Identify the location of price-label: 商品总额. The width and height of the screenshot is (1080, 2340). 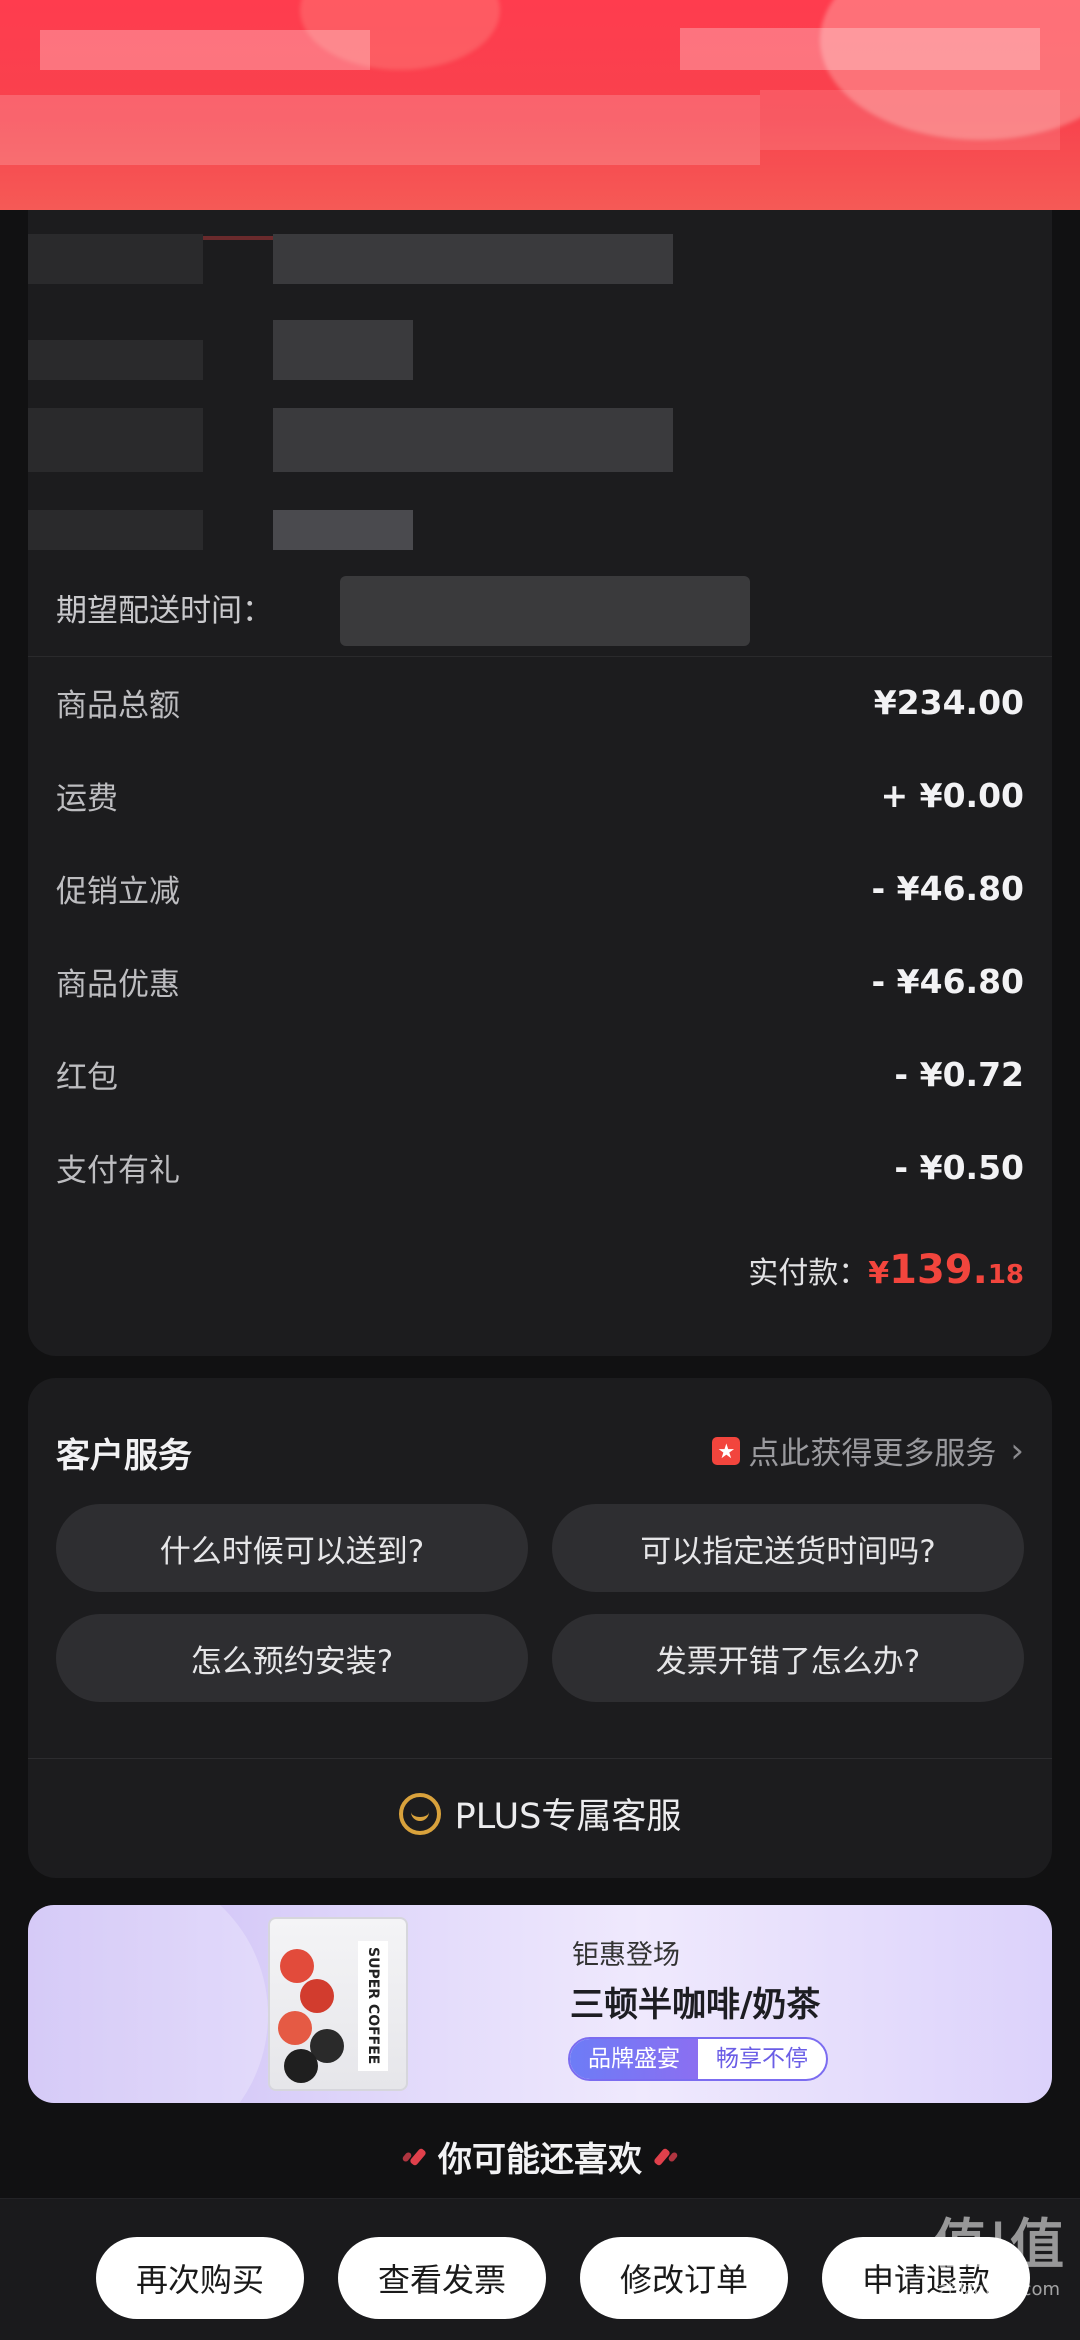
(118, 705).